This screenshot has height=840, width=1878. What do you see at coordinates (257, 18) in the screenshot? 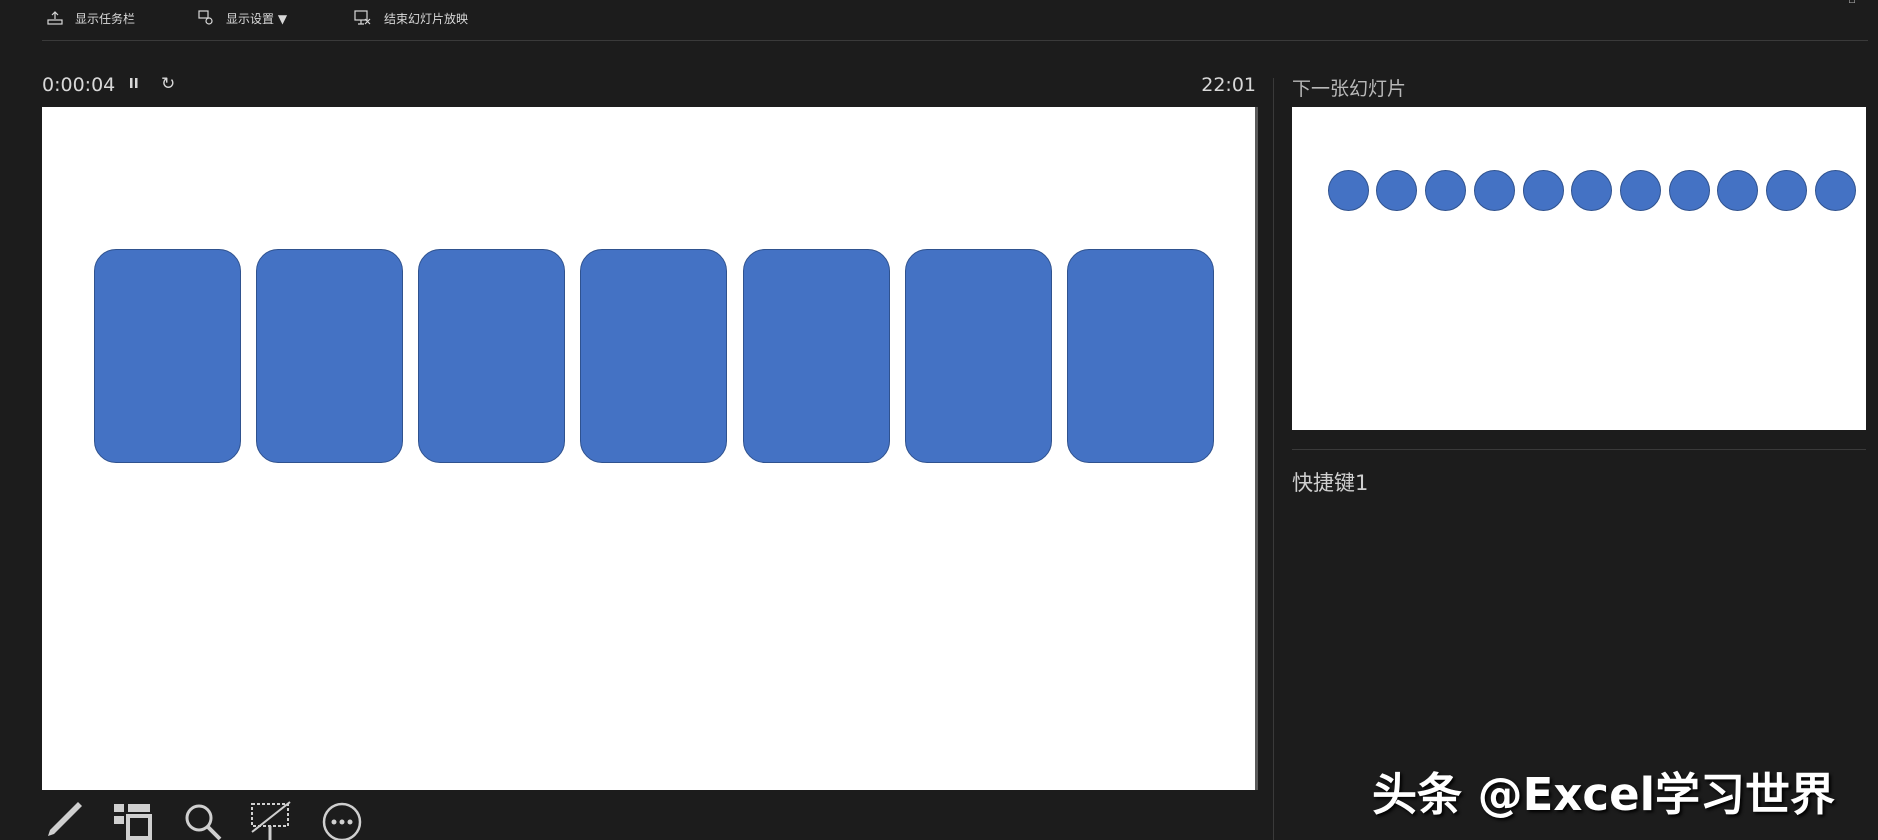
I see `display-settings-label: 显示设置 ▼` at bounding box center [257, 18].